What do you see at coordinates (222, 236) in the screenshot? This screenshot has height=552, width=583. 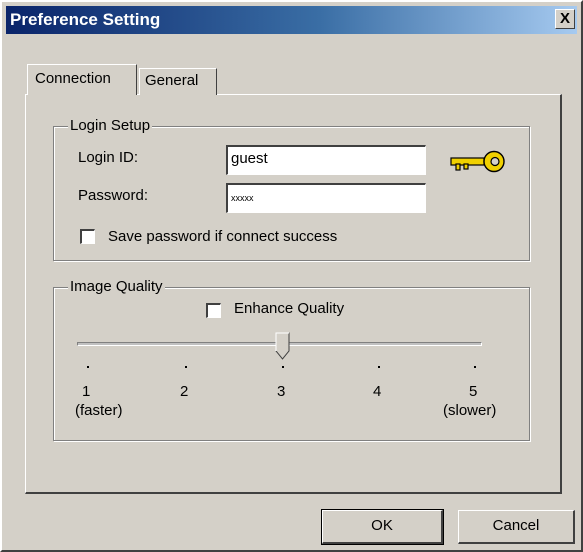 I see `save-password-label: Save password if connect success` at bounding box center [222, 236].